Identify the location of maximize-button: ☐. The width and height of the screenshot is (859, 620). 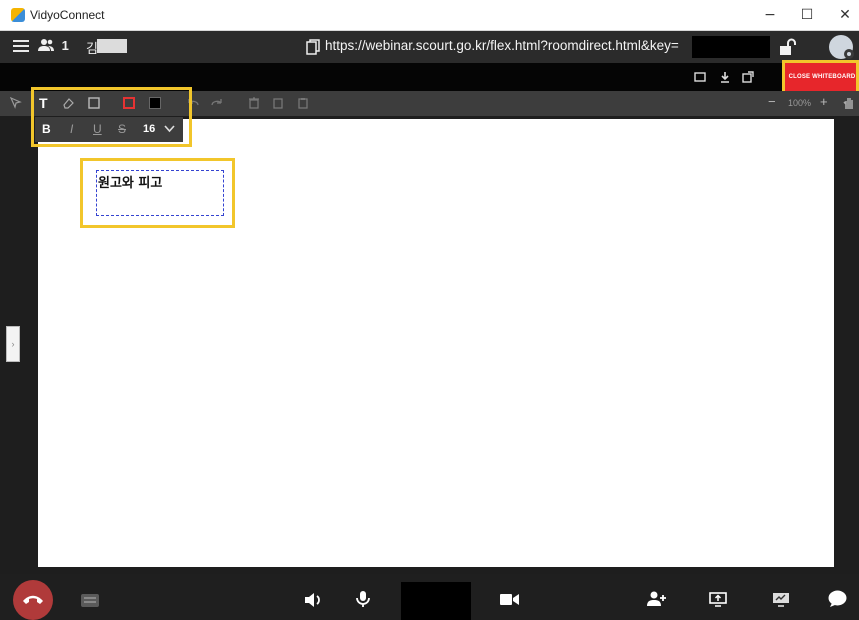
(807, 15).